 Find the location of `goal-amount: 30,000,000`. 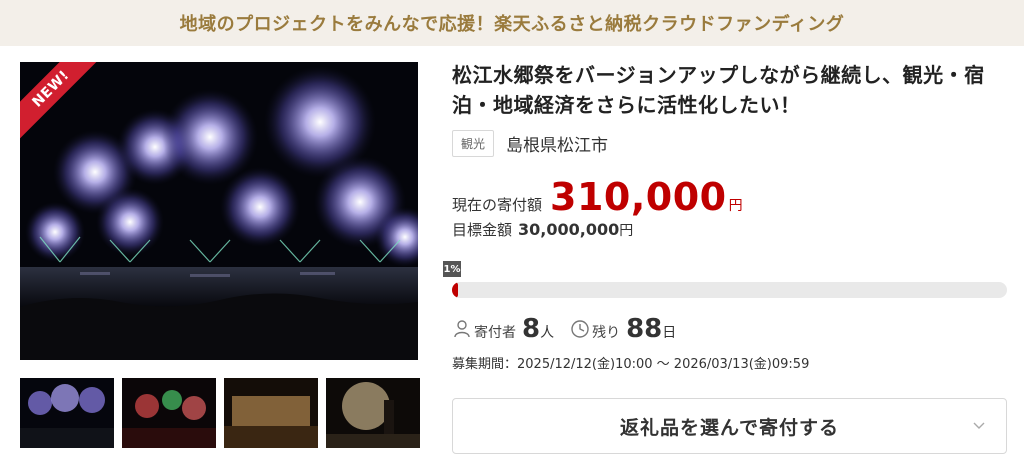

goal-amount: 30,000,000 is located at coordinates (569, 229).